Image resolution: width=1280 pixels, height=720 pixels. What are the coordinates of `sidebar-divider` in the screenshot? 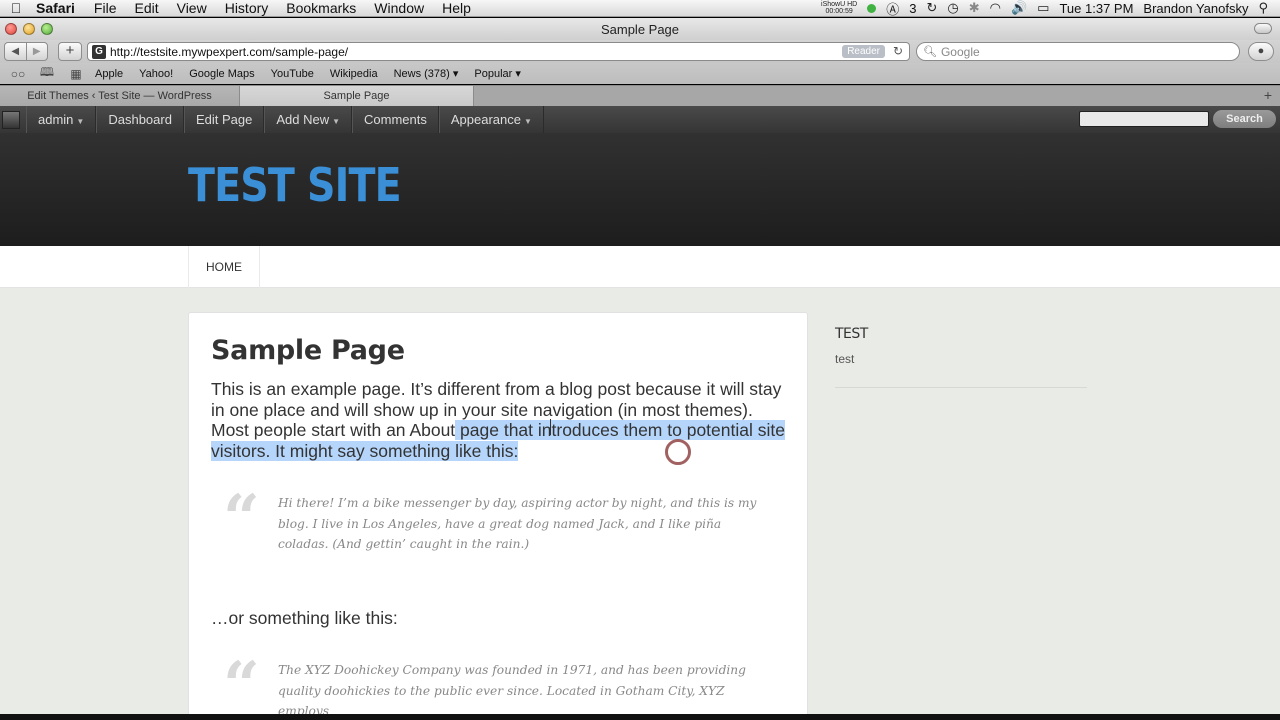 It's located at (961, 387).